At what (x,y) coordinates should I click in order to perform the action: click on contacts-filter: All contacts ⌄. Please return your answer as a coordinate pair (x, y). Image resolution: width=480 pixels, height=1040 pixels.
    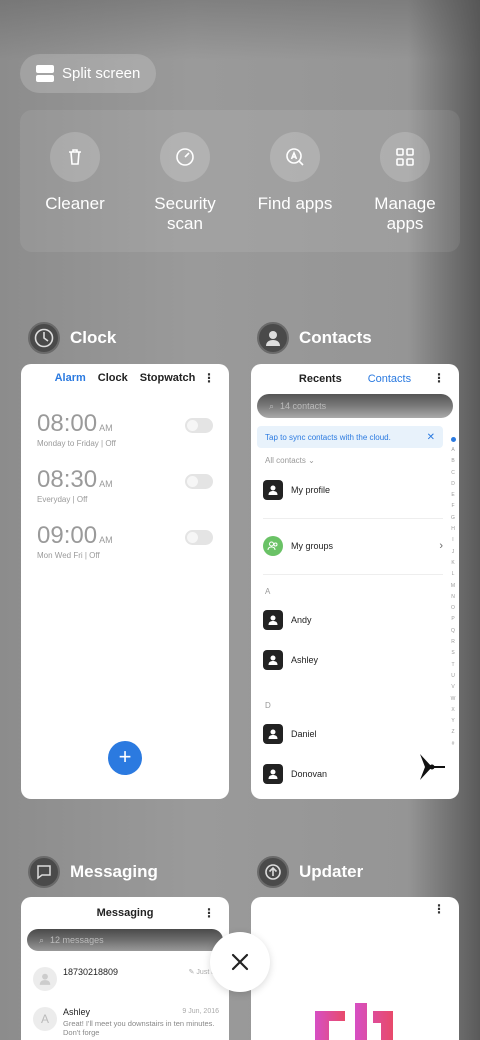
    Looking at the image, I should click on (290, 460).